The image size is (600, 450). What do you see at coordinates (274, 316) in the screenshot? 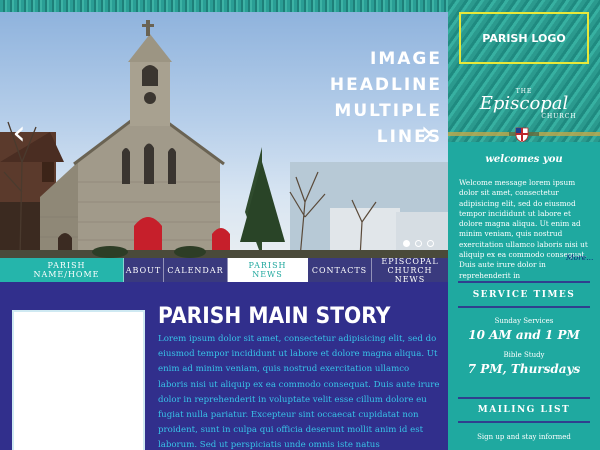
I see `story-title: PARISH MAIN STORY` at bounding box center [274, 316].